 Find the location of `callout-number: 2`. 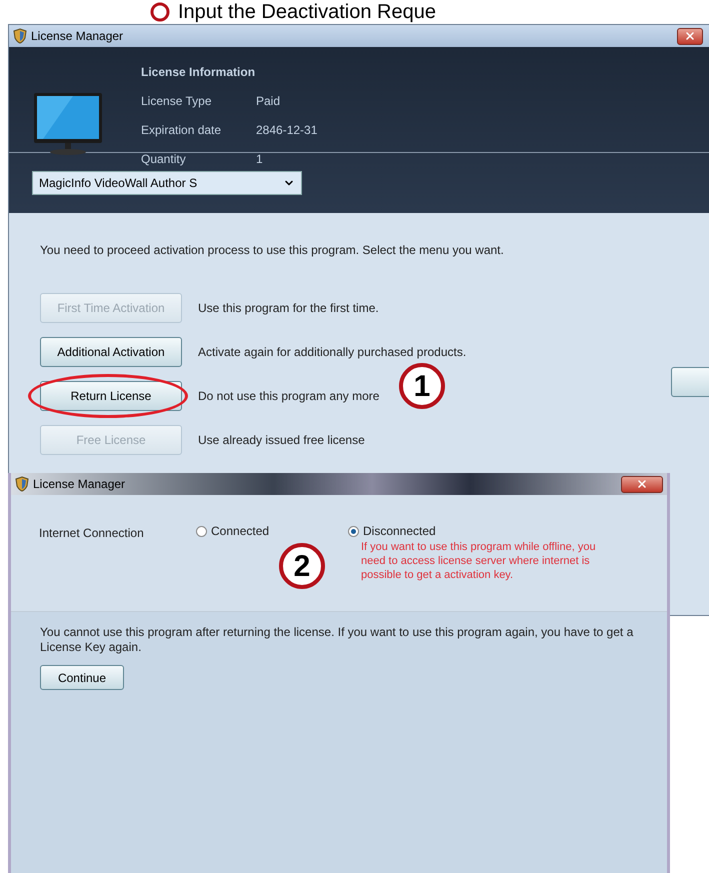

callout-number: 2 is located at coordinates (302, 566).